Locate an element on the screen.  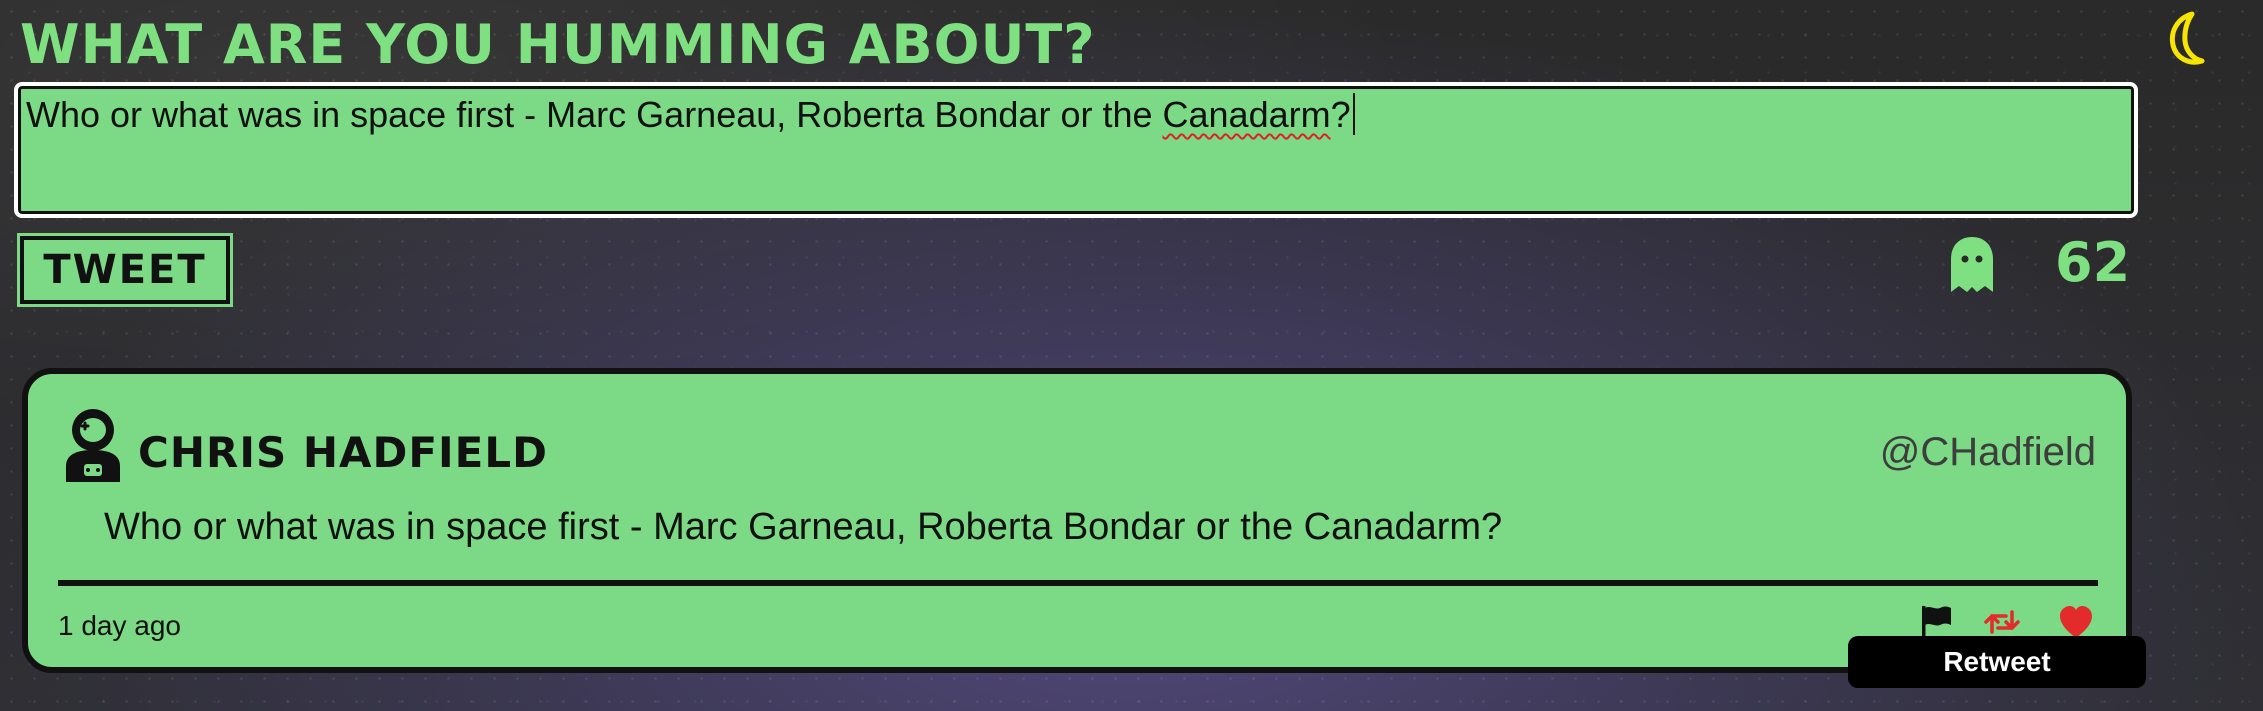
retweet-tooltip: Retweet is located at coordinates (1997, 662).